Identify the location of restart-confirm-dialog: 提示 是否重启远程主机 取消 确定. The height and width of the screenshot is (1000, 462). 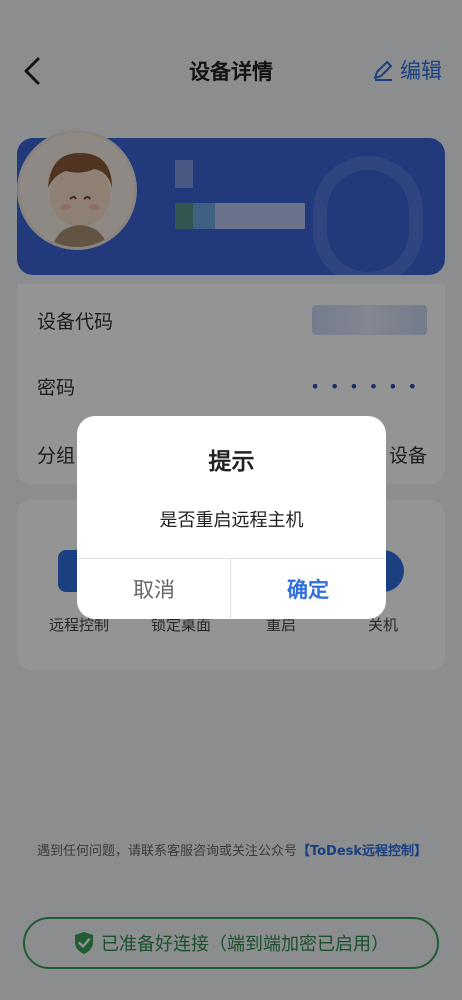
(231, 517).